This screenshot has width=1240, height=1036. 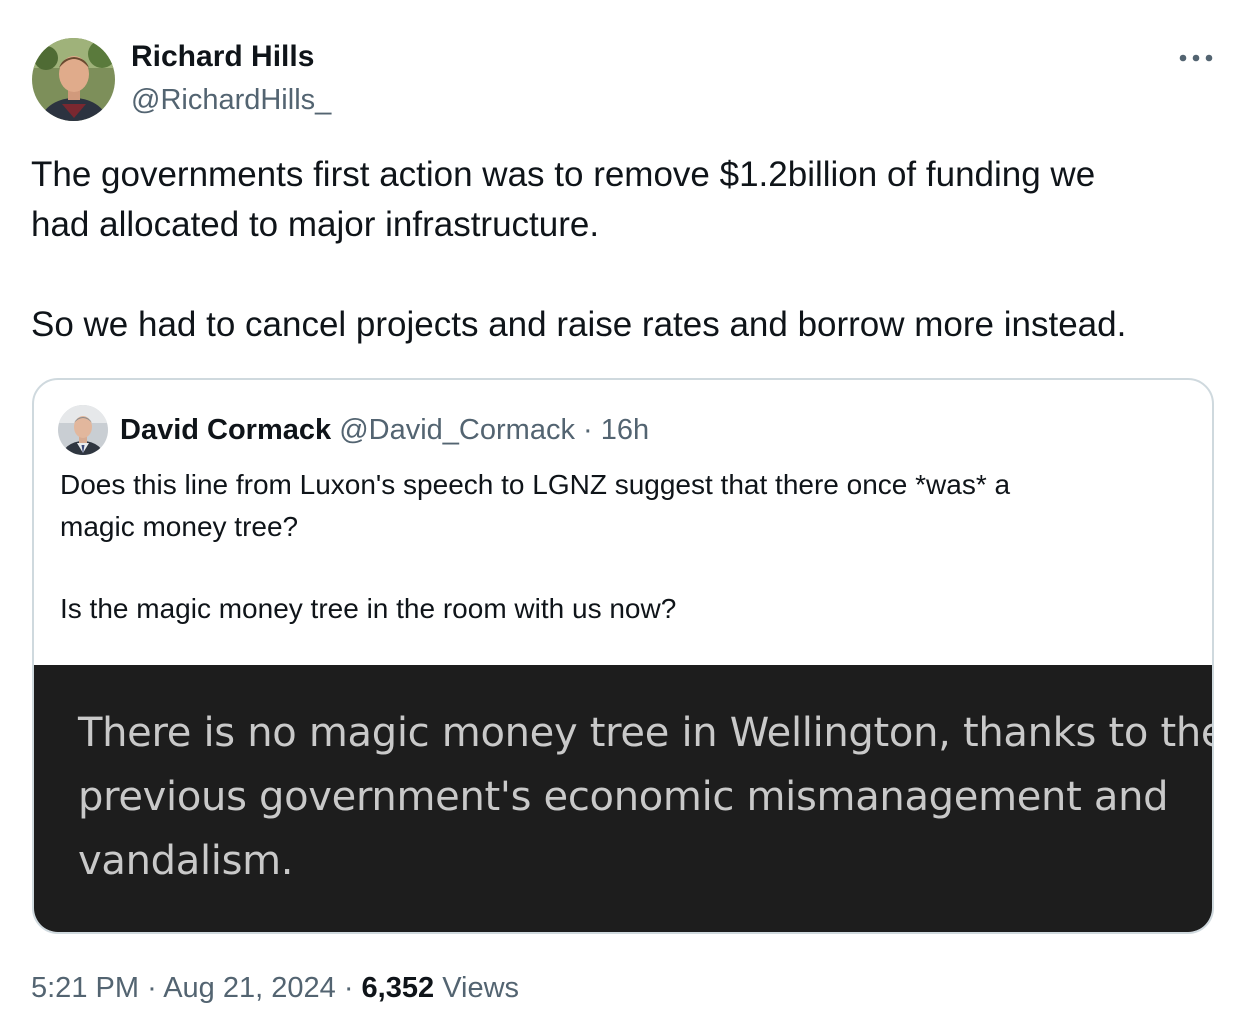 I want to click on quote-header: David Cormack @David_Cormack · 16h, so click(x=384, y=430).